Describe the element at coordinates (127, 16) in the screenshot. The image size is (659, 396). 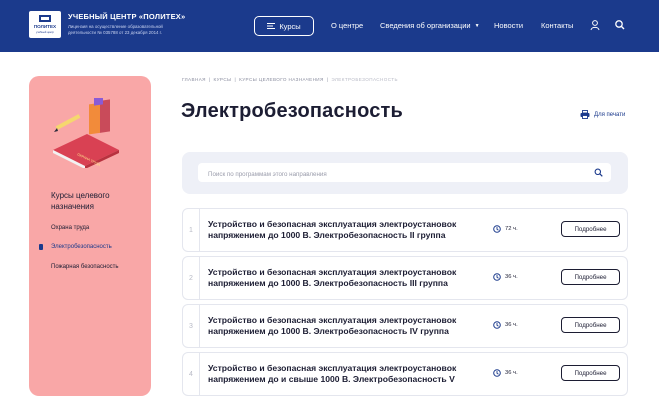
I see `site-title: УЧЕБНЫЙ ЦЕНТР «ПОЛИТЕХ»` at that location.